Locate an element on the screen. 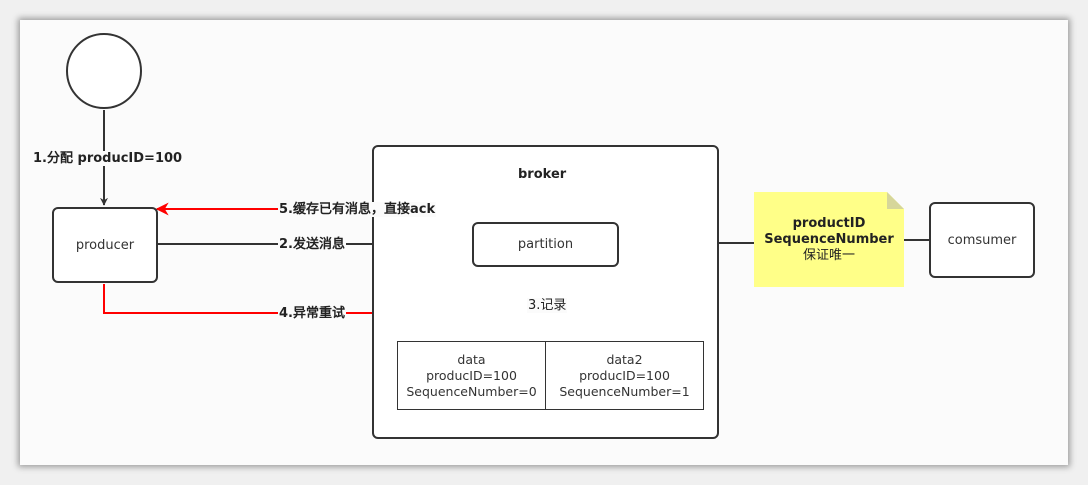 This screenshot has height=485, width=1088. data1-sequence: SequenceNumber=0 is located at coordinates (471, 391).